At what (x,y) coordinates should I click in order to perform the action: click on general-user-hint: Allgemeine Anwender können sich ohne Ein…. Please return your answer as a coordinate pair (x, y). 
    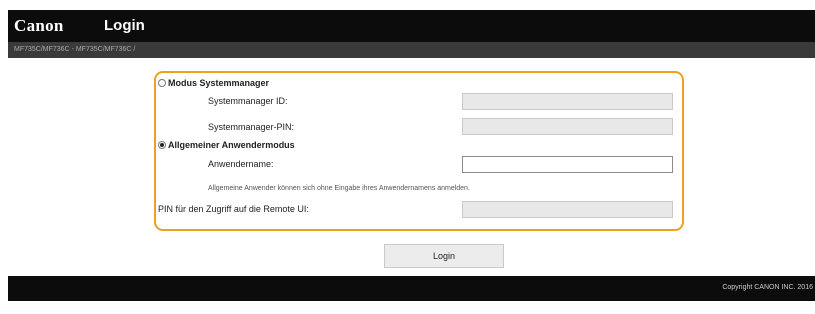
    Looking at the image, I should click on (339, 188).